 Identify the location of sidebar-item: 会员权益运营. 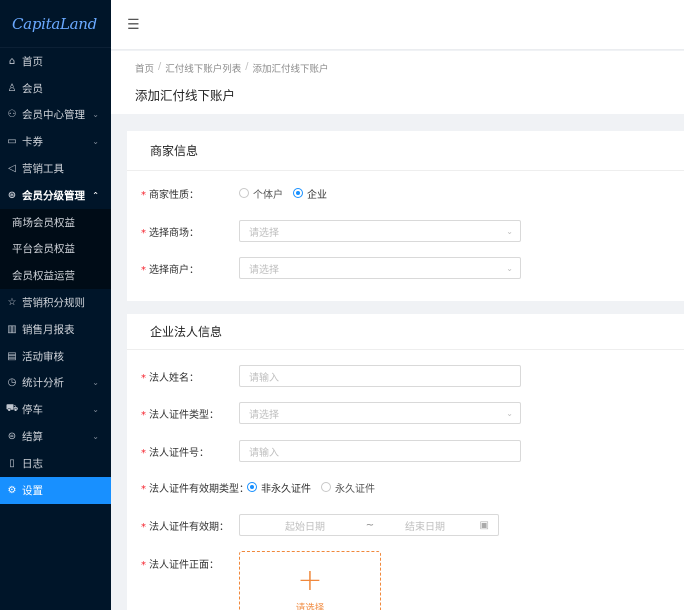
(55, 275).